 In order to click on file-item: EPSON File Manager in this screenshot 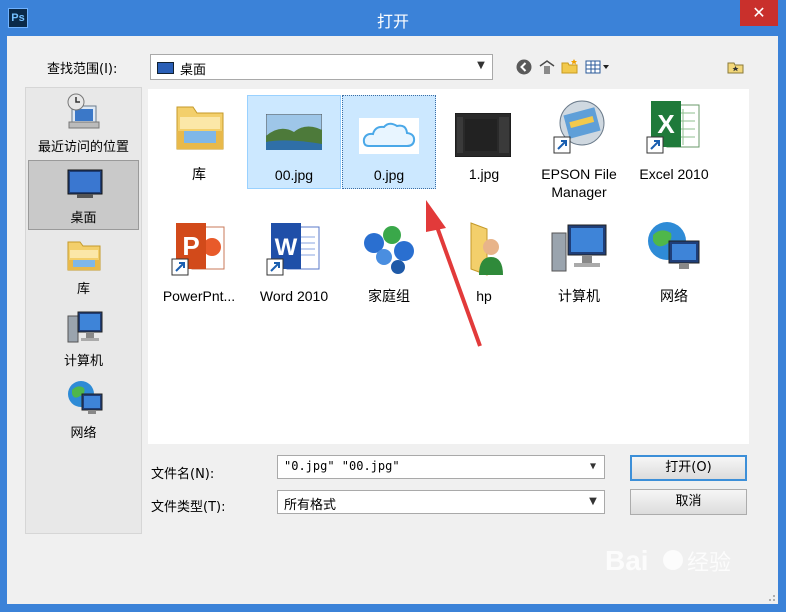, I will do `click(579, 147)`.